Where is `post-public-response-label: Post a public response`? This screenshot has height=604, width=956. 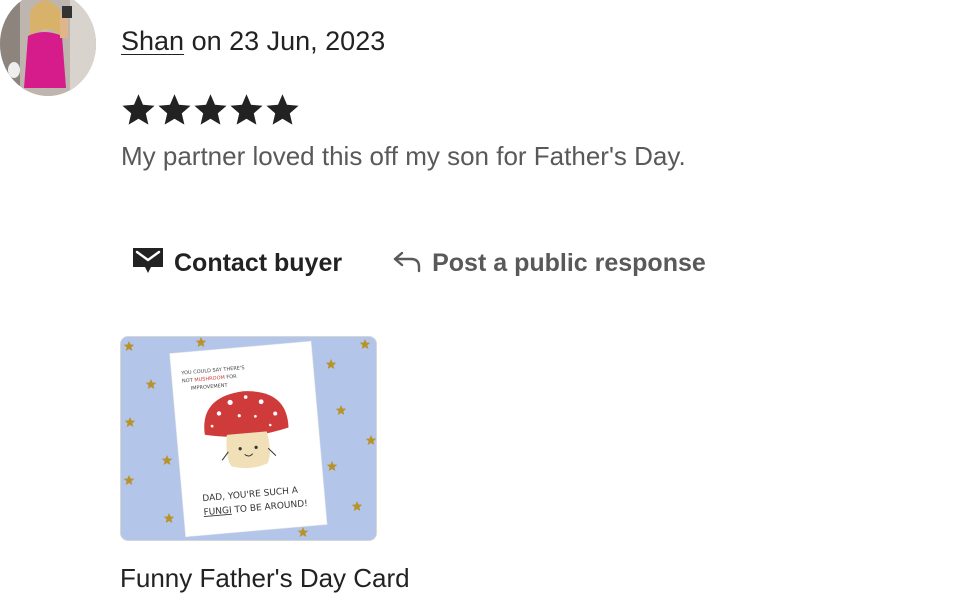
post-public-response-label: Post a public response is located at coordinates (569, 263).